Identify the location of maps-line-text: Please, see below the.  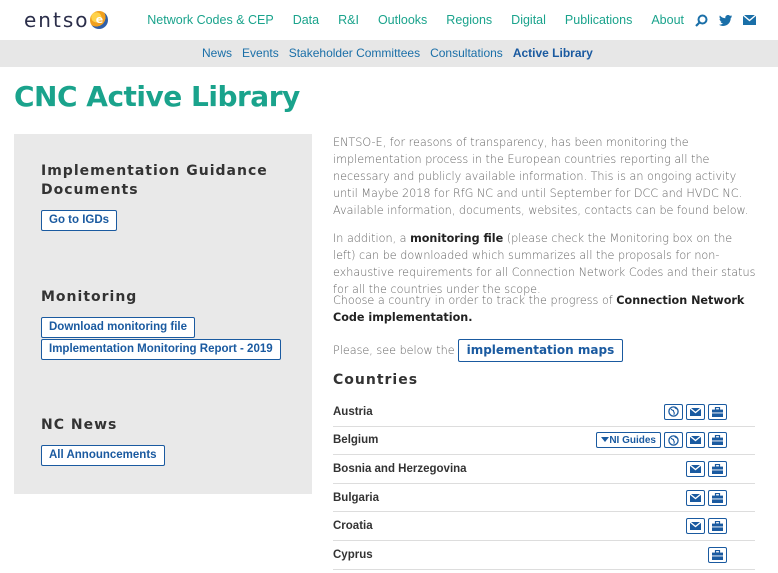
(394, 350).